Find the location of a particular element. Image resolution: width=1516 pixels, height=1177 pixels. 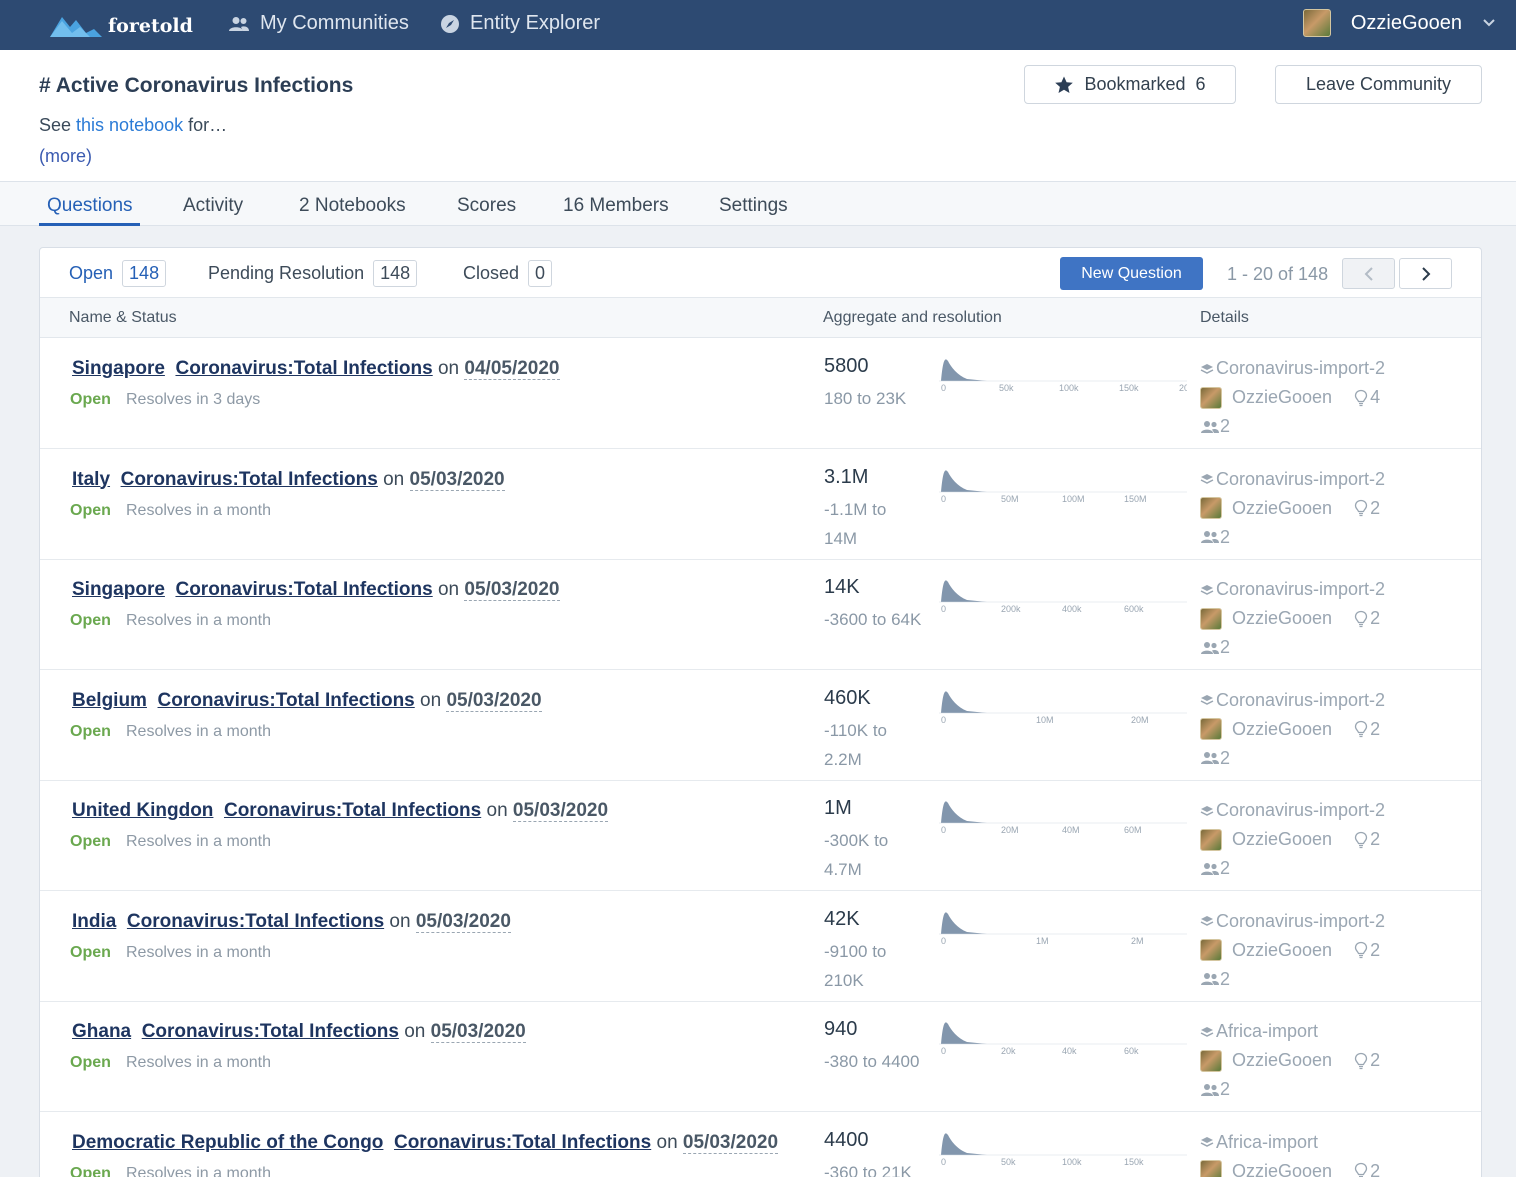

filter-open: Open 148 is located at coordinates (118, 273).